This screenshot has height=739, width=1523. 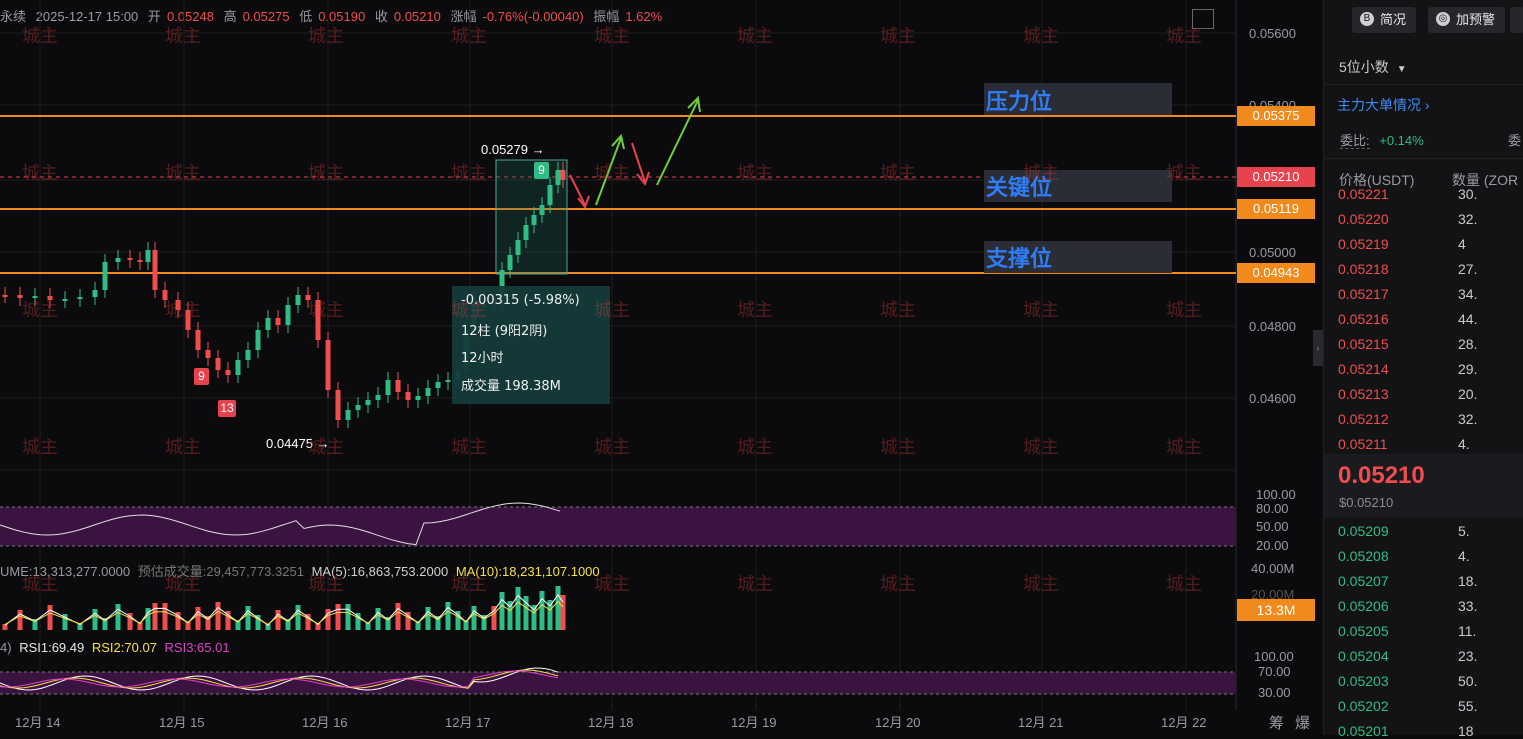 I want to click on bid-ask-ratio: 委比: +0.14%, so click(x=1382, y=139).